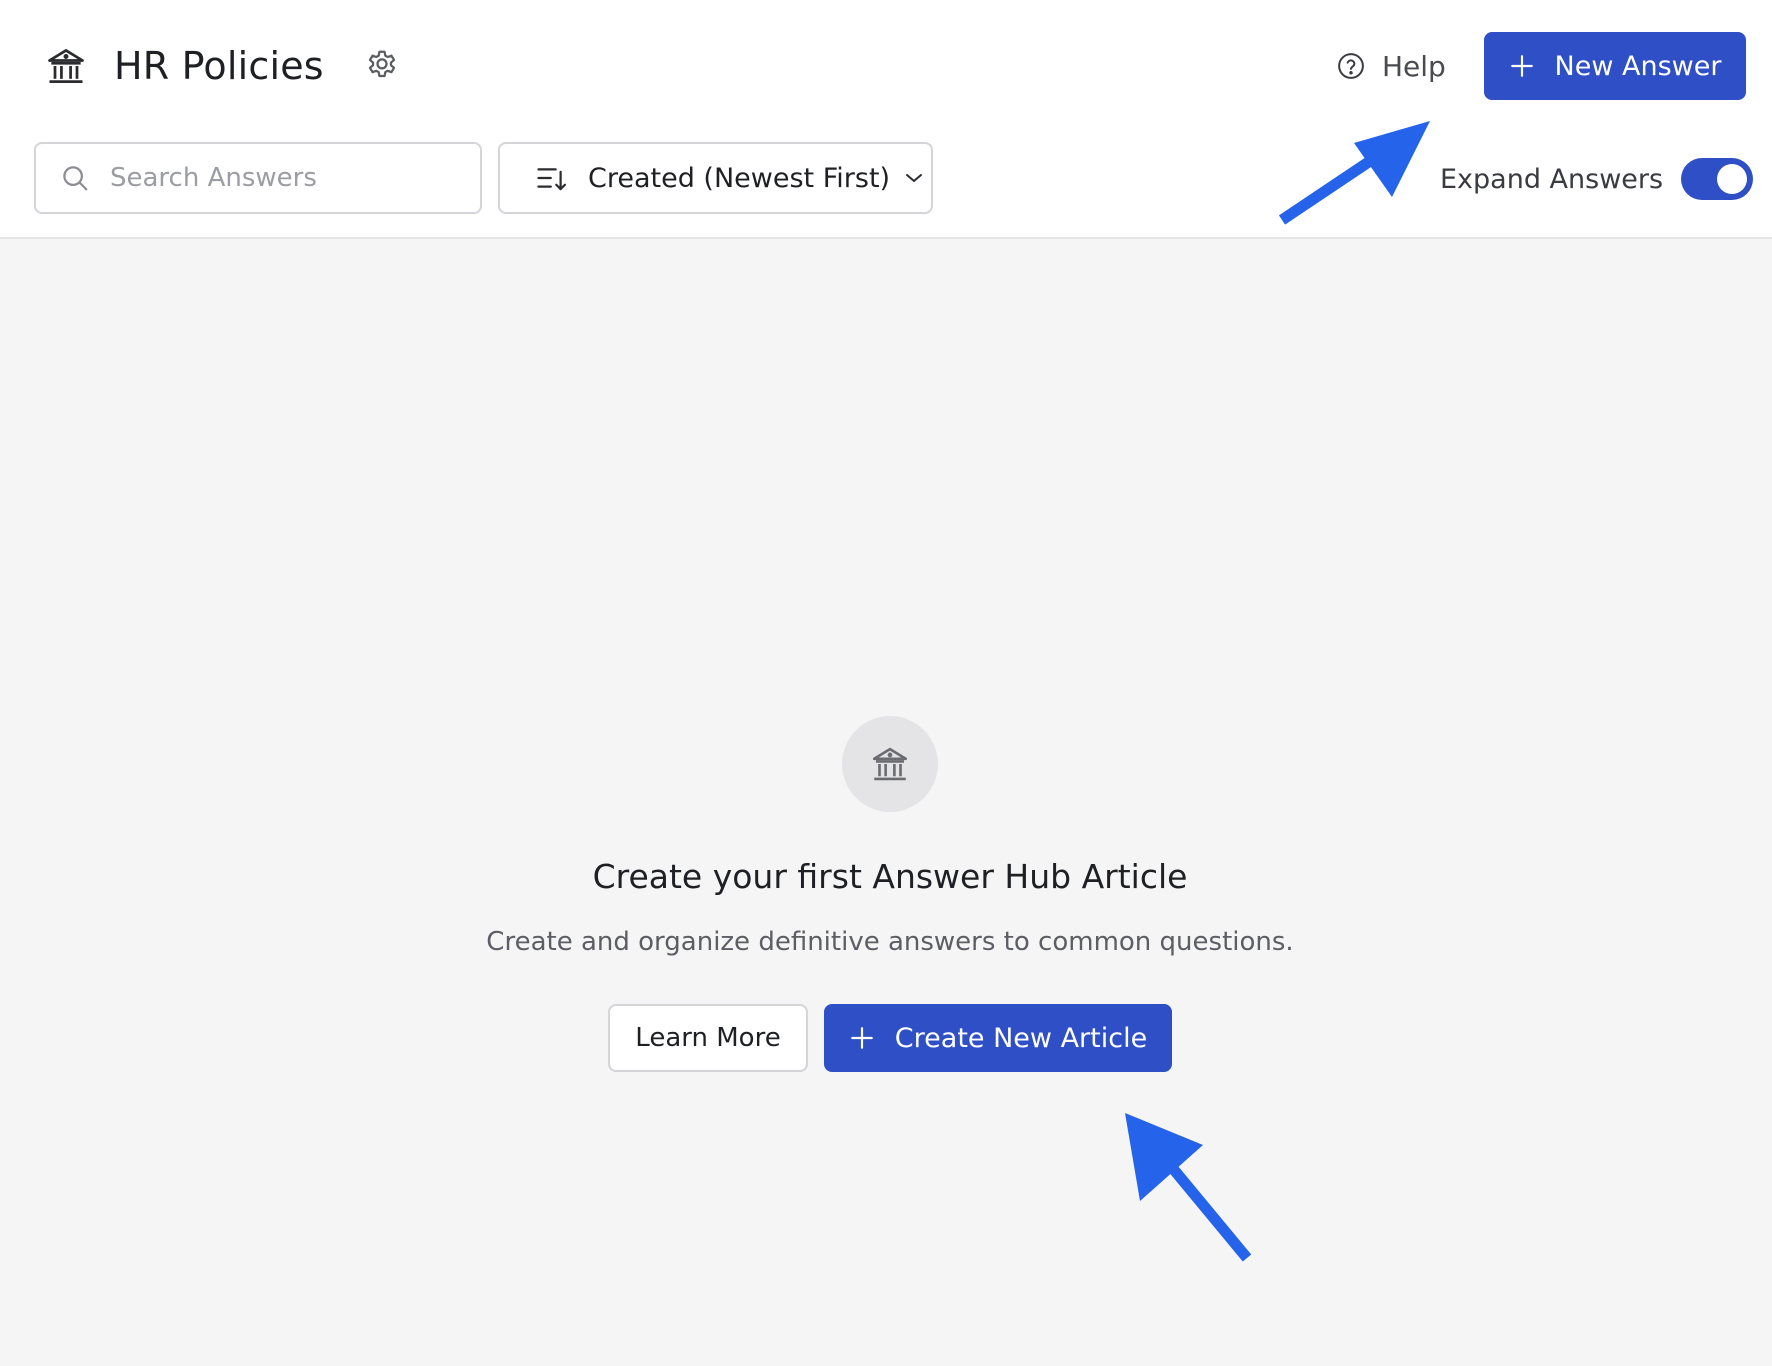 The image size is (1772, 1366). What do you see at coordinates (1552, 179) in the screenshot?
I see `expand-answers-label: Expand Answers` at bounding box center [1552, 179].